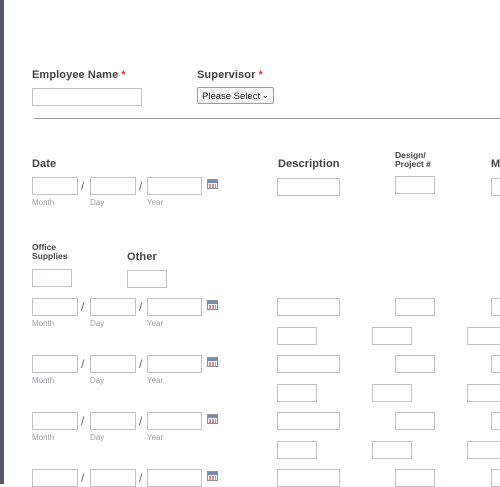 This screenshot has width=500, height=487. Describe the element at coordinates (226, 75) in the screenshot. I see `supervisor-label-text: Supervisor` at that location.